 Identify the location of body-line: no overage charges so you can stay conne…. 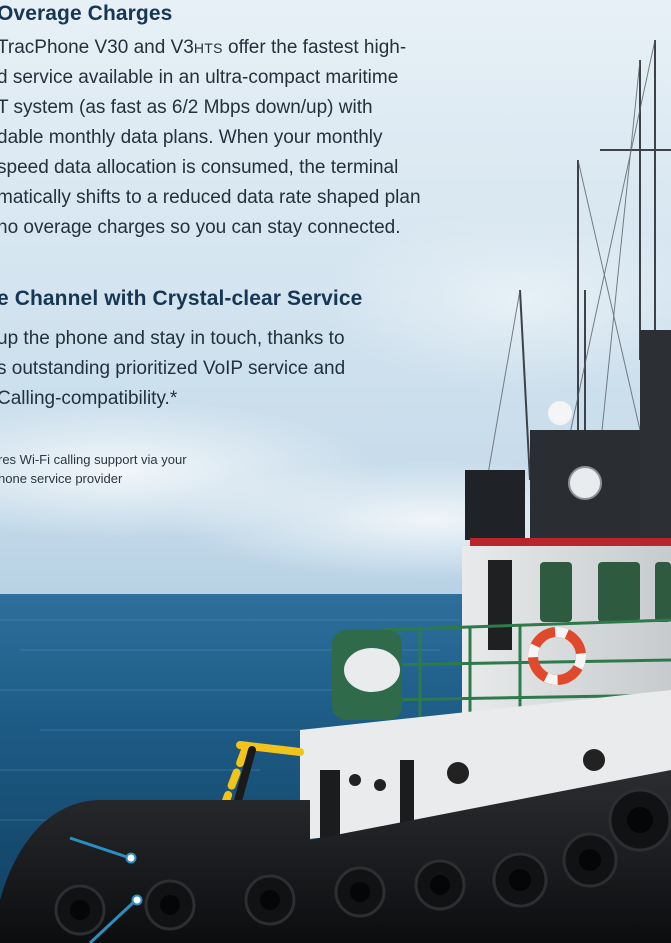
(200, 227).